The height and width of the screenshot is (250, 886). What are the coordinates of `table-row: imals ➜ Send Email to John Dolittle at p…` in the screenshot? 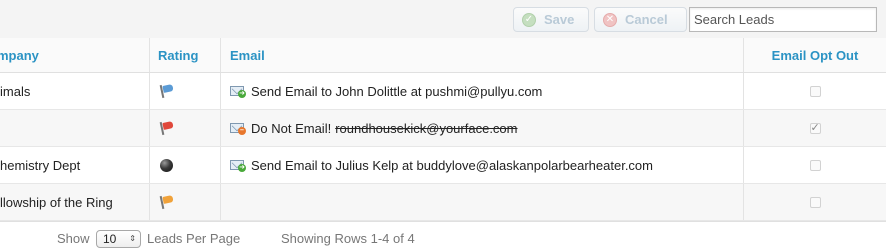 It's located at (443, 91).